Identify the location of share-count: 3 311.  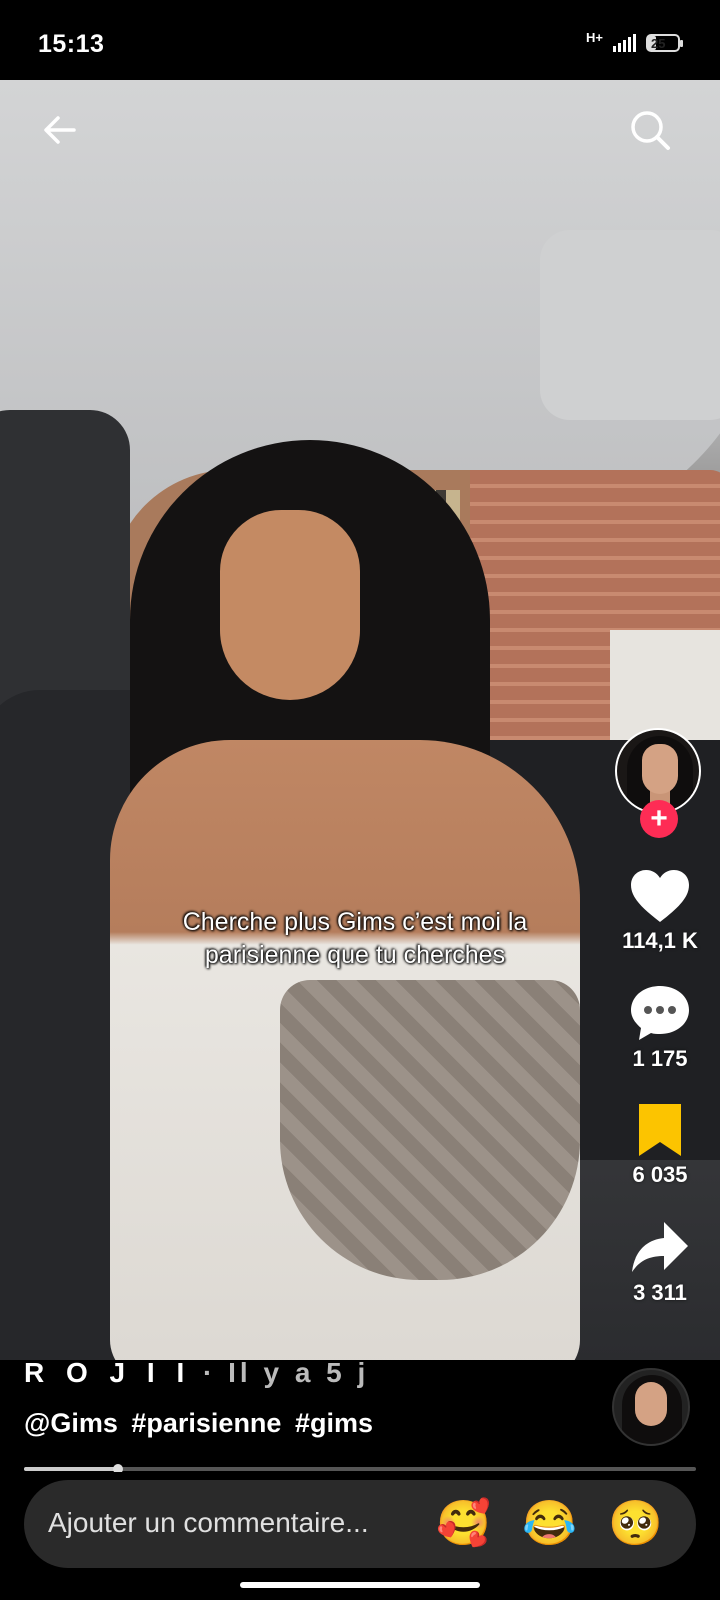
(660, 1292).